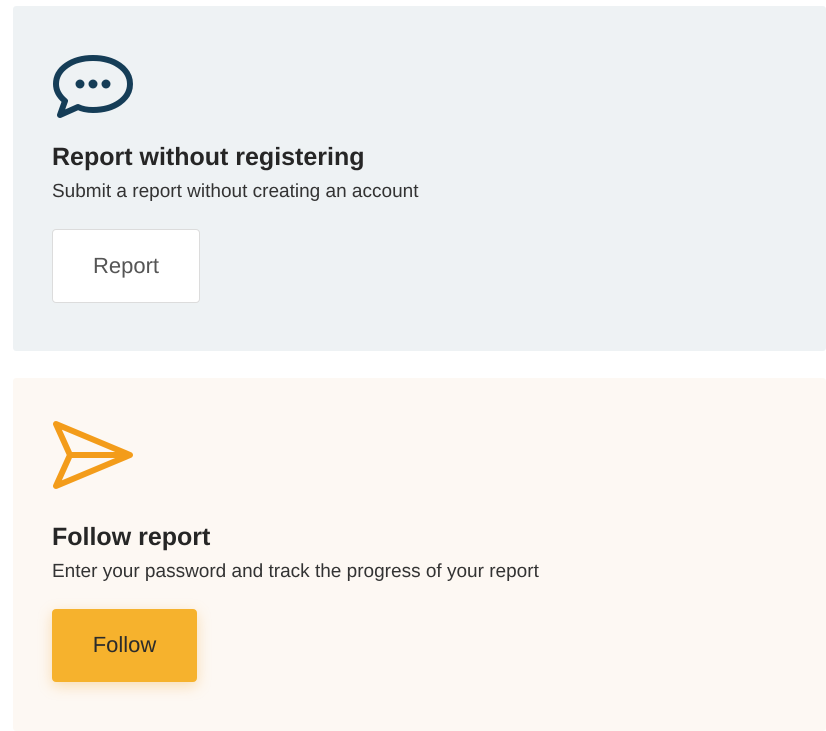  I want to click on paper-plane-icon, so click(93, 455).